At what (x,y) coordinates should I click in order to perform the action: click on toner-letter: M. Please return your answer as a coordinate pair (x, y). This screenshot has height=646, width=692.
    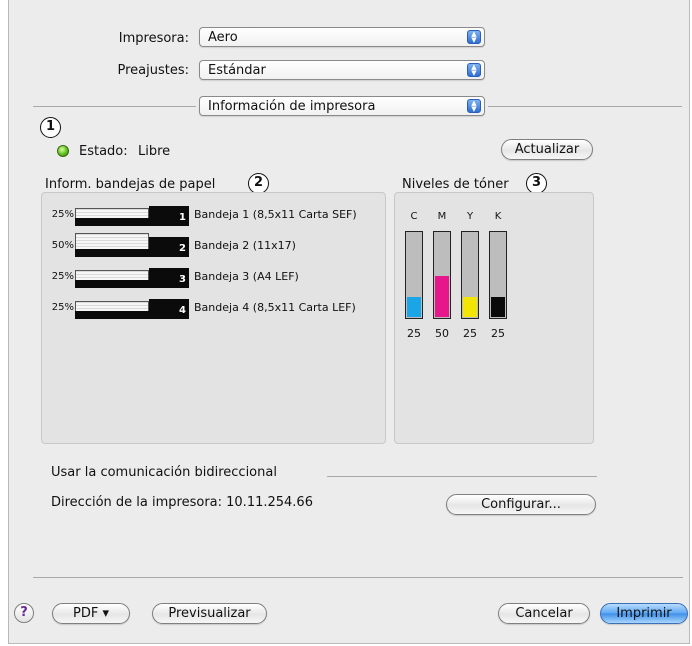
    Looking at the image, I should click on (442, 216).